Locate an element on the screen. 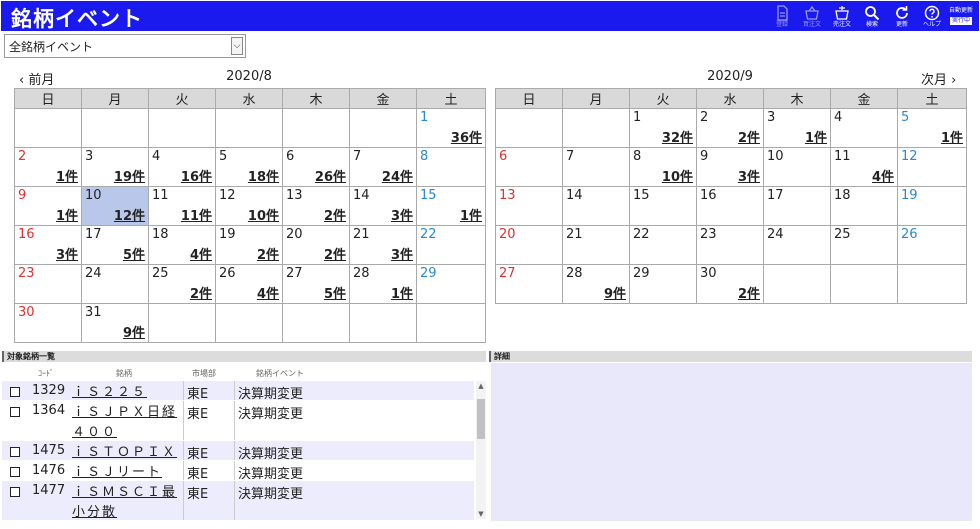 This screenshot has height=529, width=980. table-row: 1364 ｉＳＪＰＸ日経４００ 東E 決算期変更 is located at coordinates (238, 421).